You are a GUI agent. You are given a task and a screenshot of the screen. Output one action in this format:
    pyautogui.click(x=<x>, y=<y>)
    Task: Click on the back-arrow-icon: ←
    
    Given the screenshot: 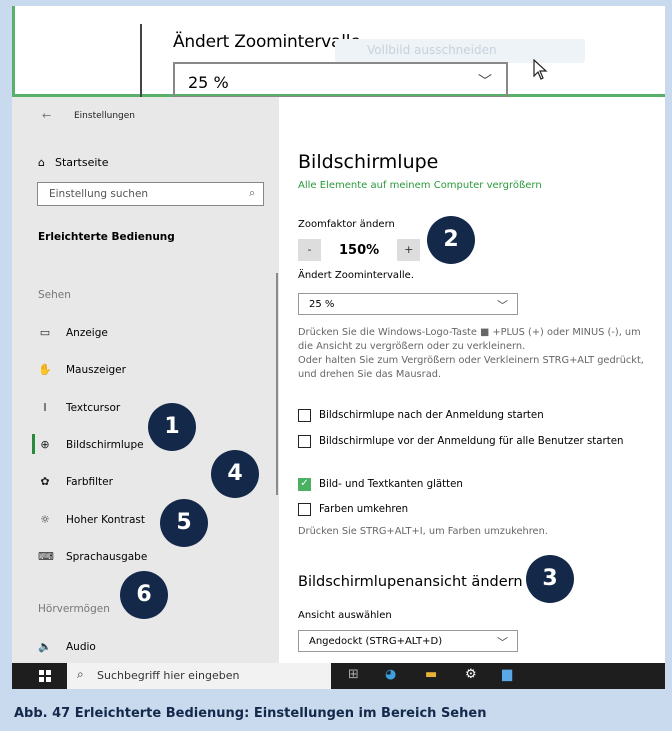 What is the action you would take?
    pyautogui.click(x=46, y=115)
    